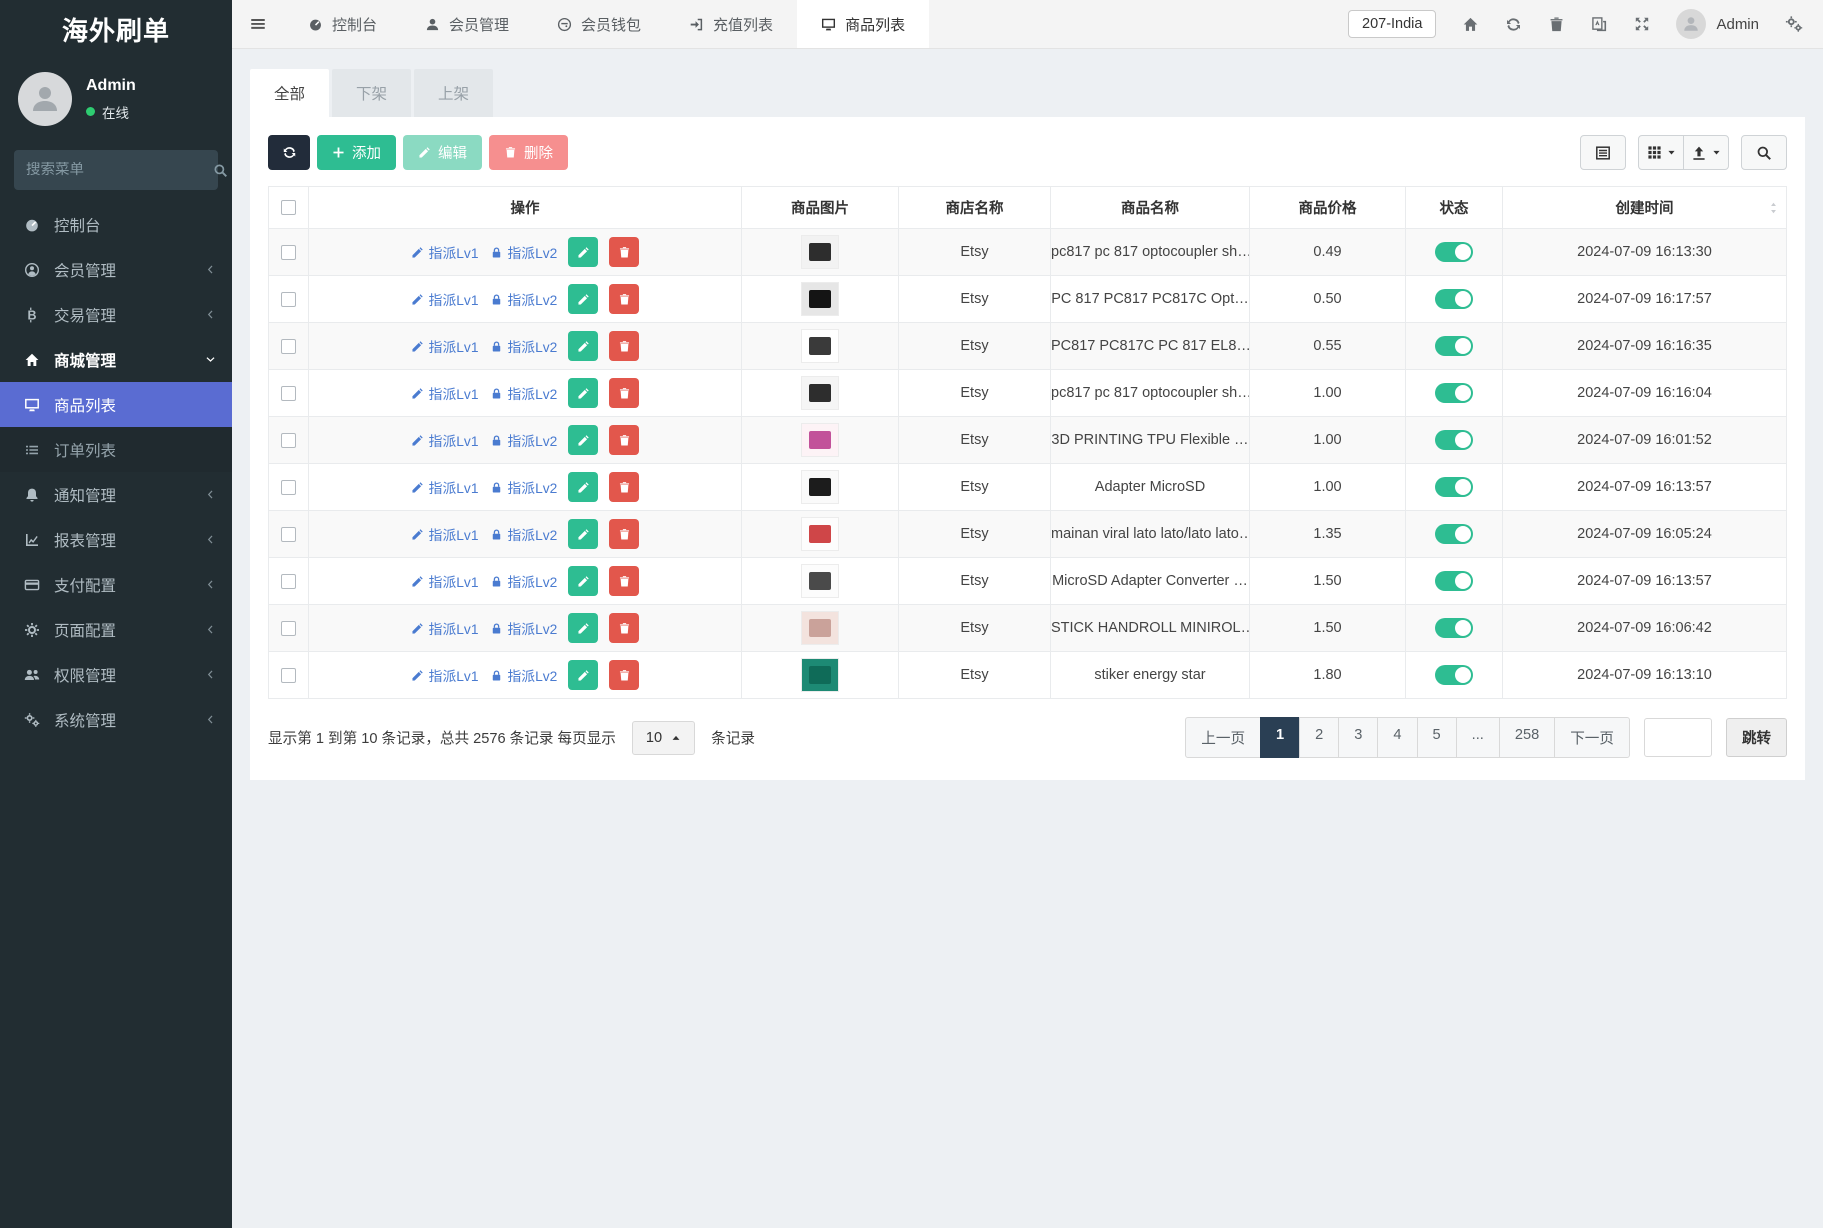 This screenshot has height=1228, width=1823. Describe the element at coordinates (1397, 737) in the screenshot. I see `page-item-4: 4` at that location.